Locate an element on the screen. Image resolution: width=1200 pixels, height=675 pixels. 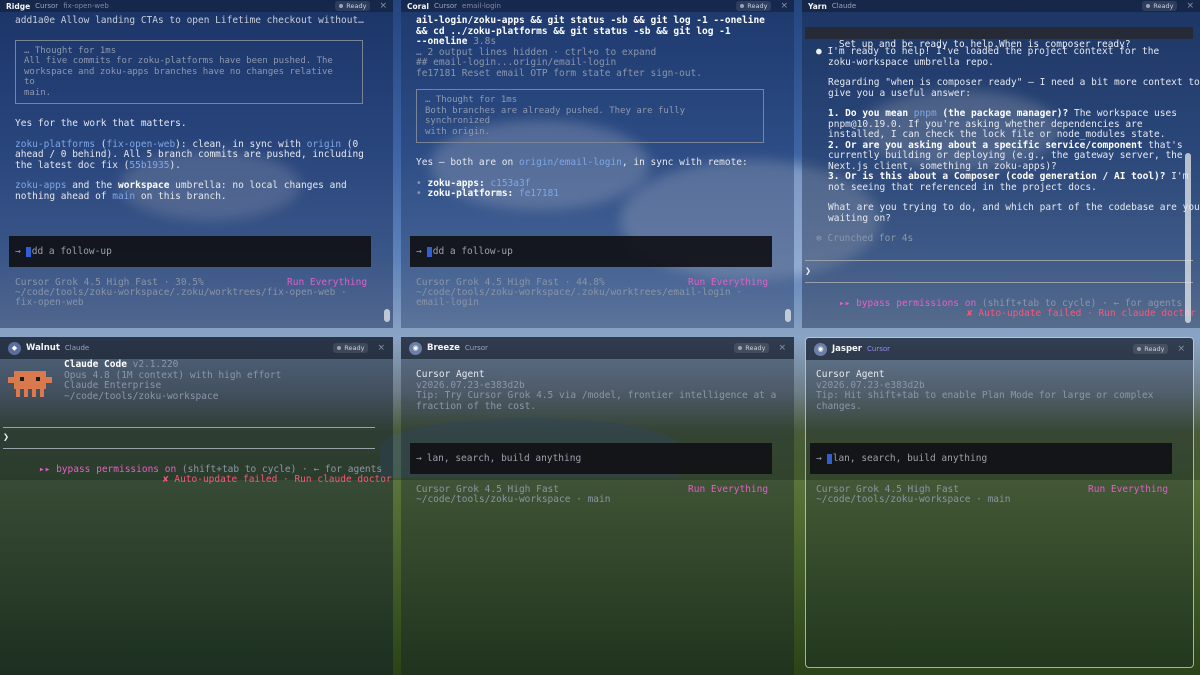
pane-name: Jasper is located at coordinates (847, 349).